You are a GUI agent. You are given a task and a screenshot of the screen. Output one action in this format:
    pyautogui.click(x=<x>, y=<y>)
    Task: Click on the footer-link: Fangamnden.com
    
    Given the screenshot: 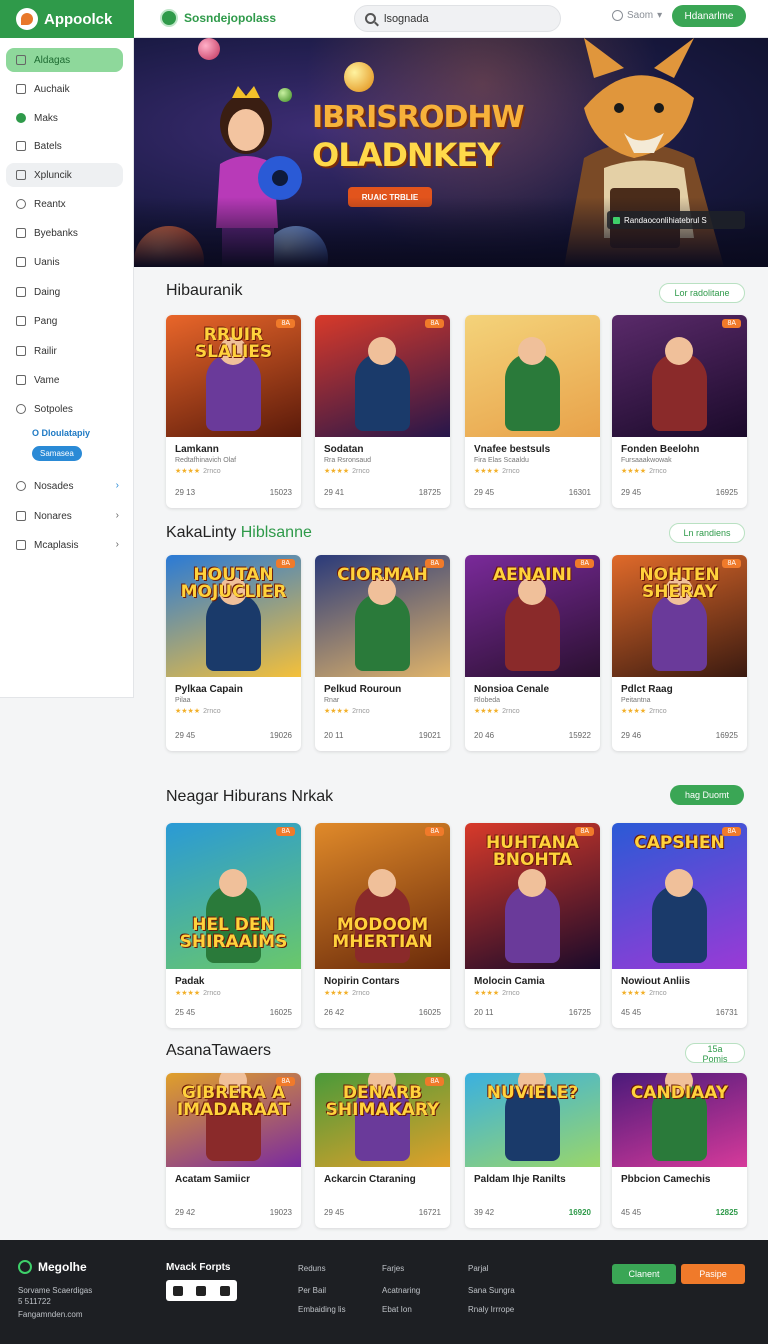 What is the action you would take?
    pyautogui.click(x=50, y=1314)
    